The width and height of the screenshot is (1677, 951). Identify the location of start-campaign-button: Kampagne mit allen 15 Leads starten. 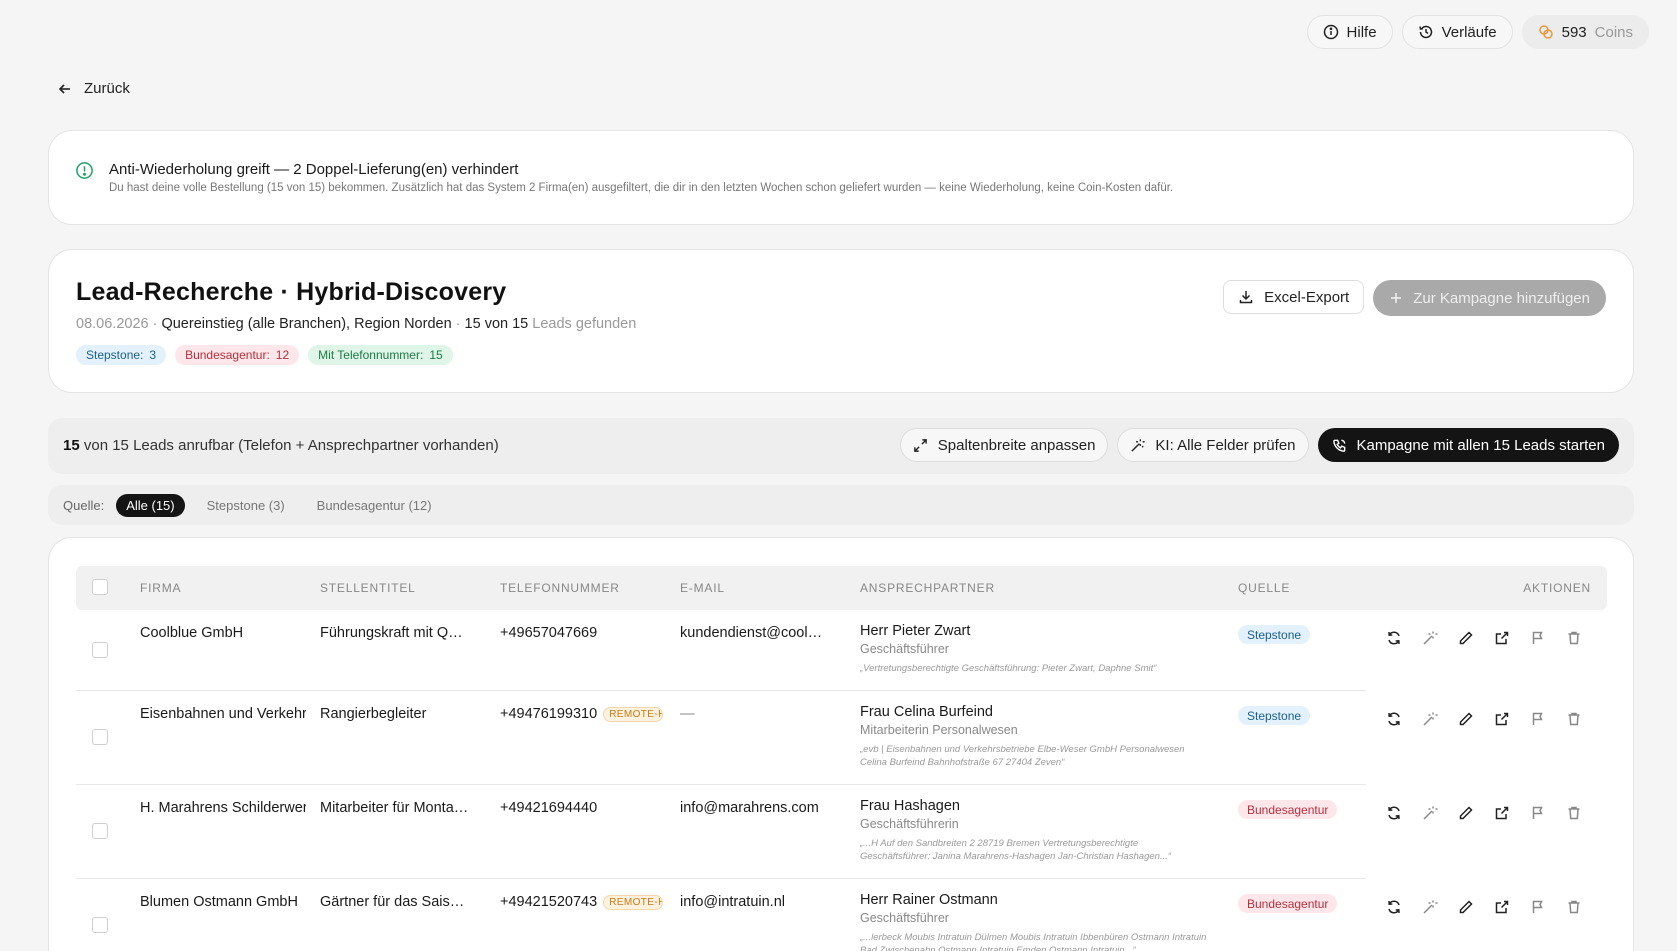
(1468, 445).